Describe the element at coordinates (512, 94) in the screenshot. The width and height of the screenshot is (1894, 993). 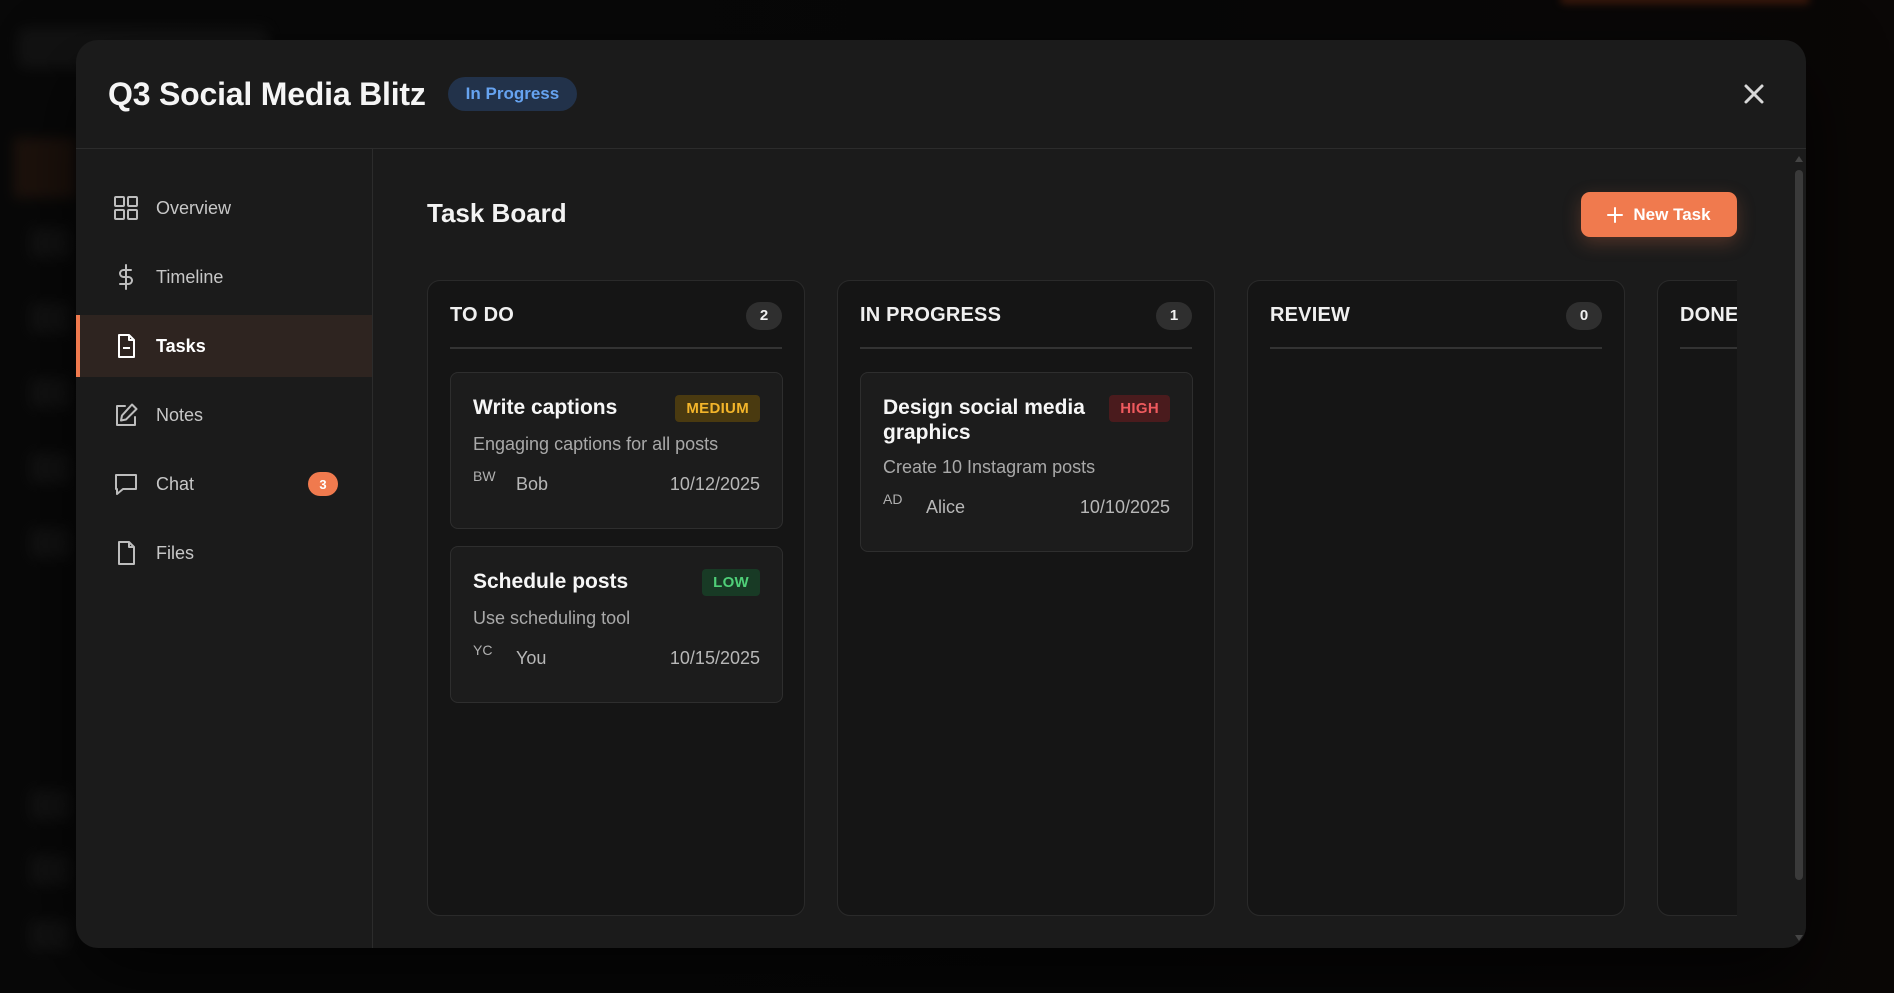
I see `status-badge: In Progress` at that location.